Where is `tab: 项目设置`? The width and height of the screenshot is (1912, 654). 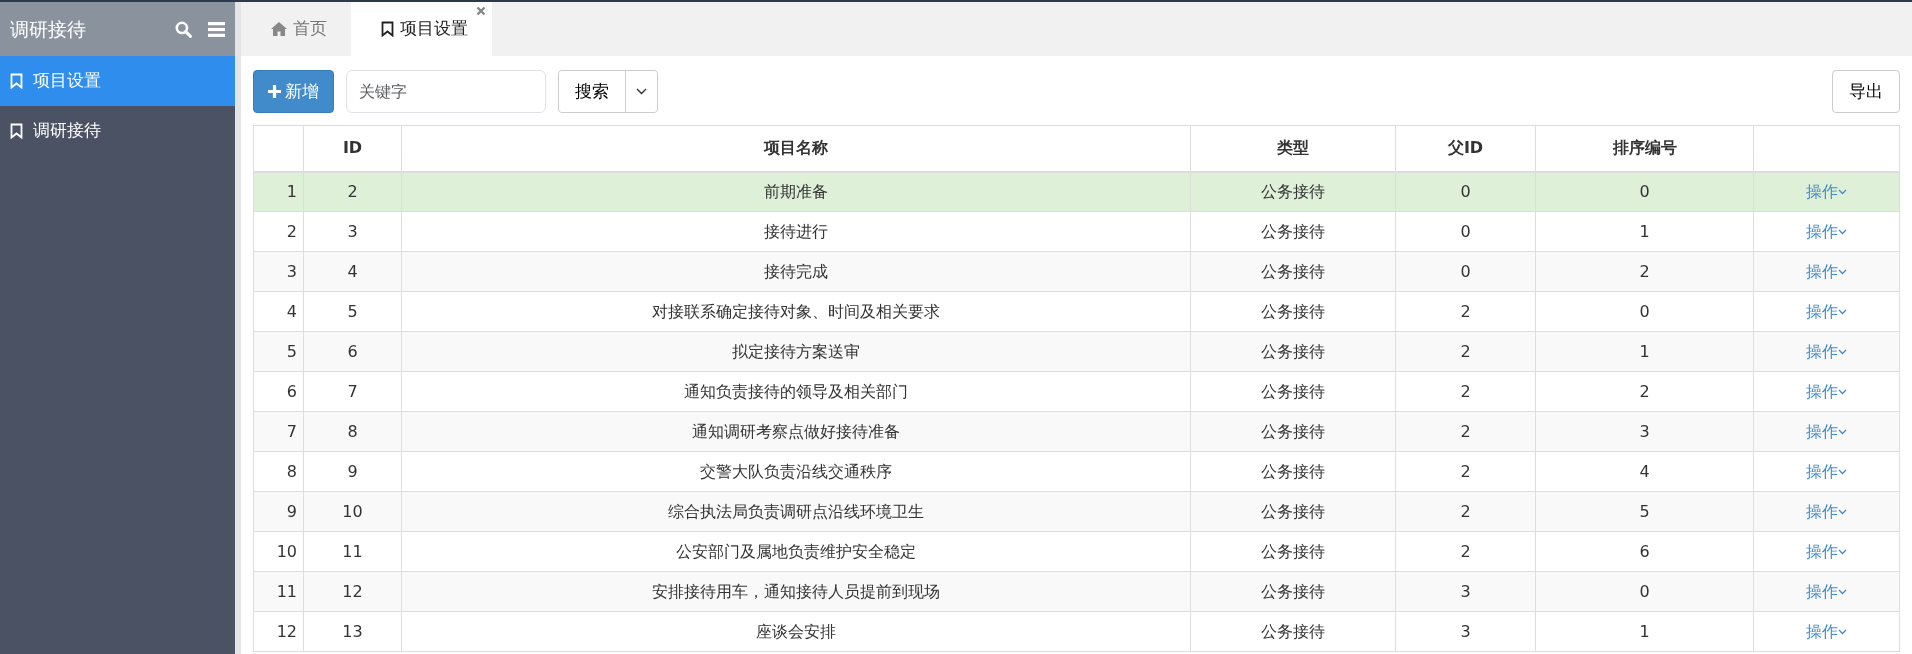 tab: 项目设置 is located at coordinates (421, 29).